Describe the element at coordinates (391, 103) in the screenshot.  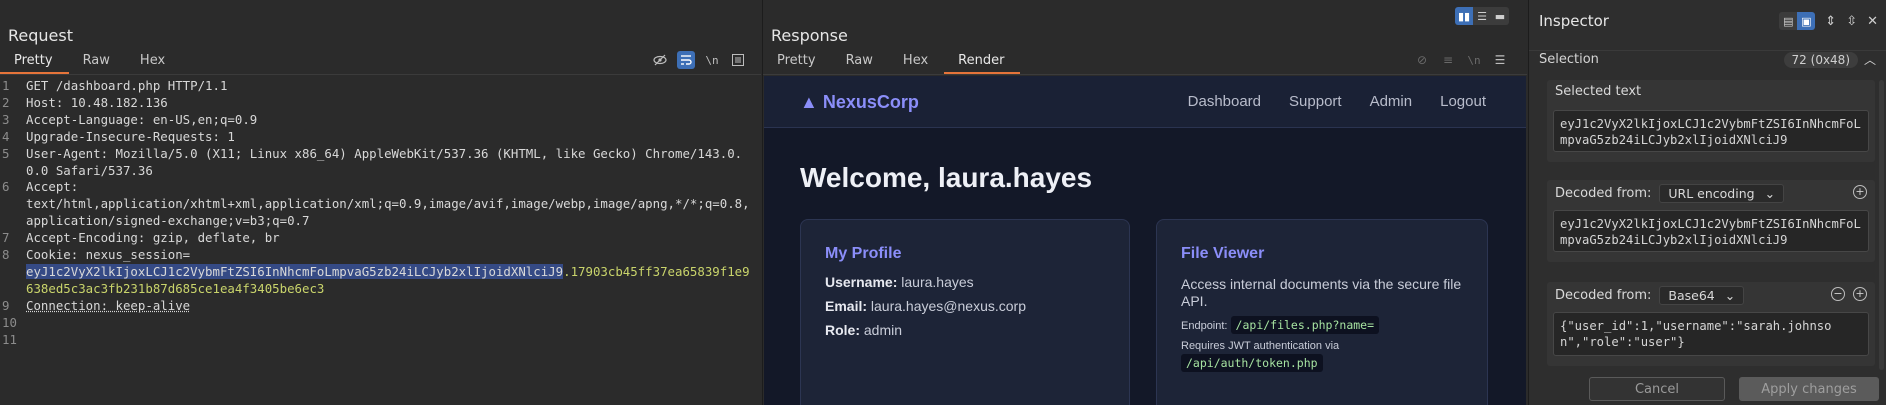
I see `code-line: Host: 10.48.182.136` at that location.